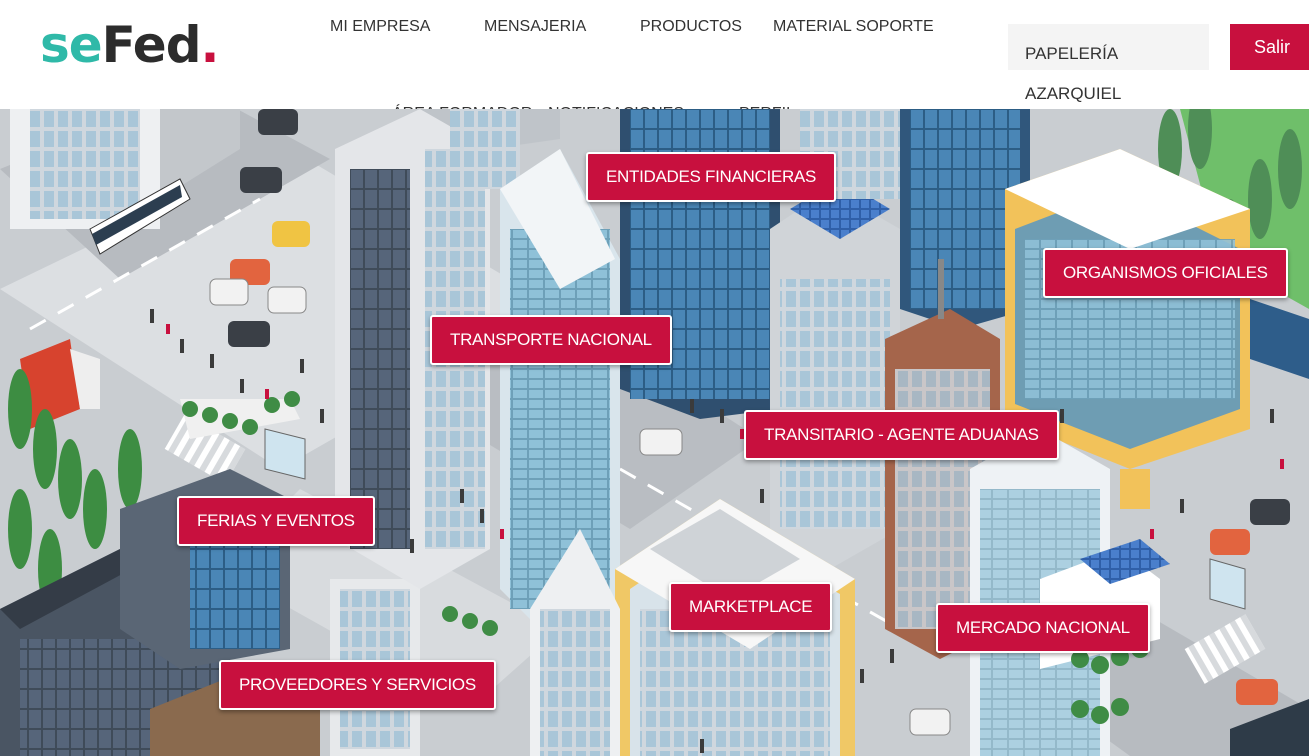 The height and width of the screenshot is (756, 1309). What do you see at coordinates (71, 45) in the screenshot?
I see `logo-part1: se` at bounding box center [71, 45].